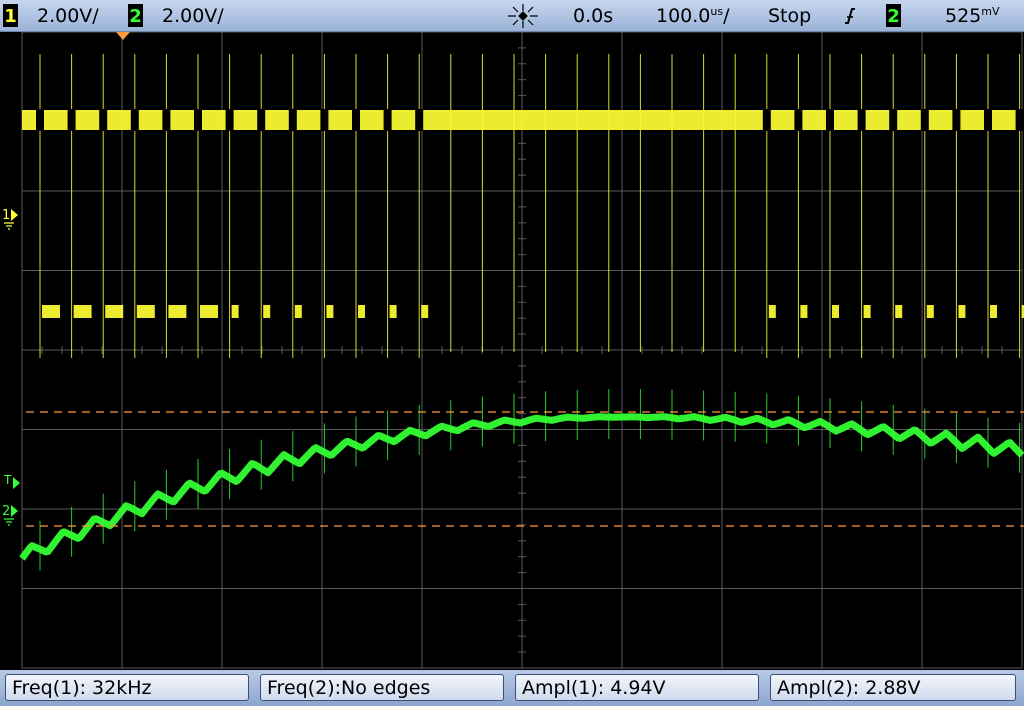 This screenshot has height=706, width=1024. What do you see at coordinates (893, 15) in the screenshot?
I see `trigger-source-badge: 2` at bounding box center [893, 15].